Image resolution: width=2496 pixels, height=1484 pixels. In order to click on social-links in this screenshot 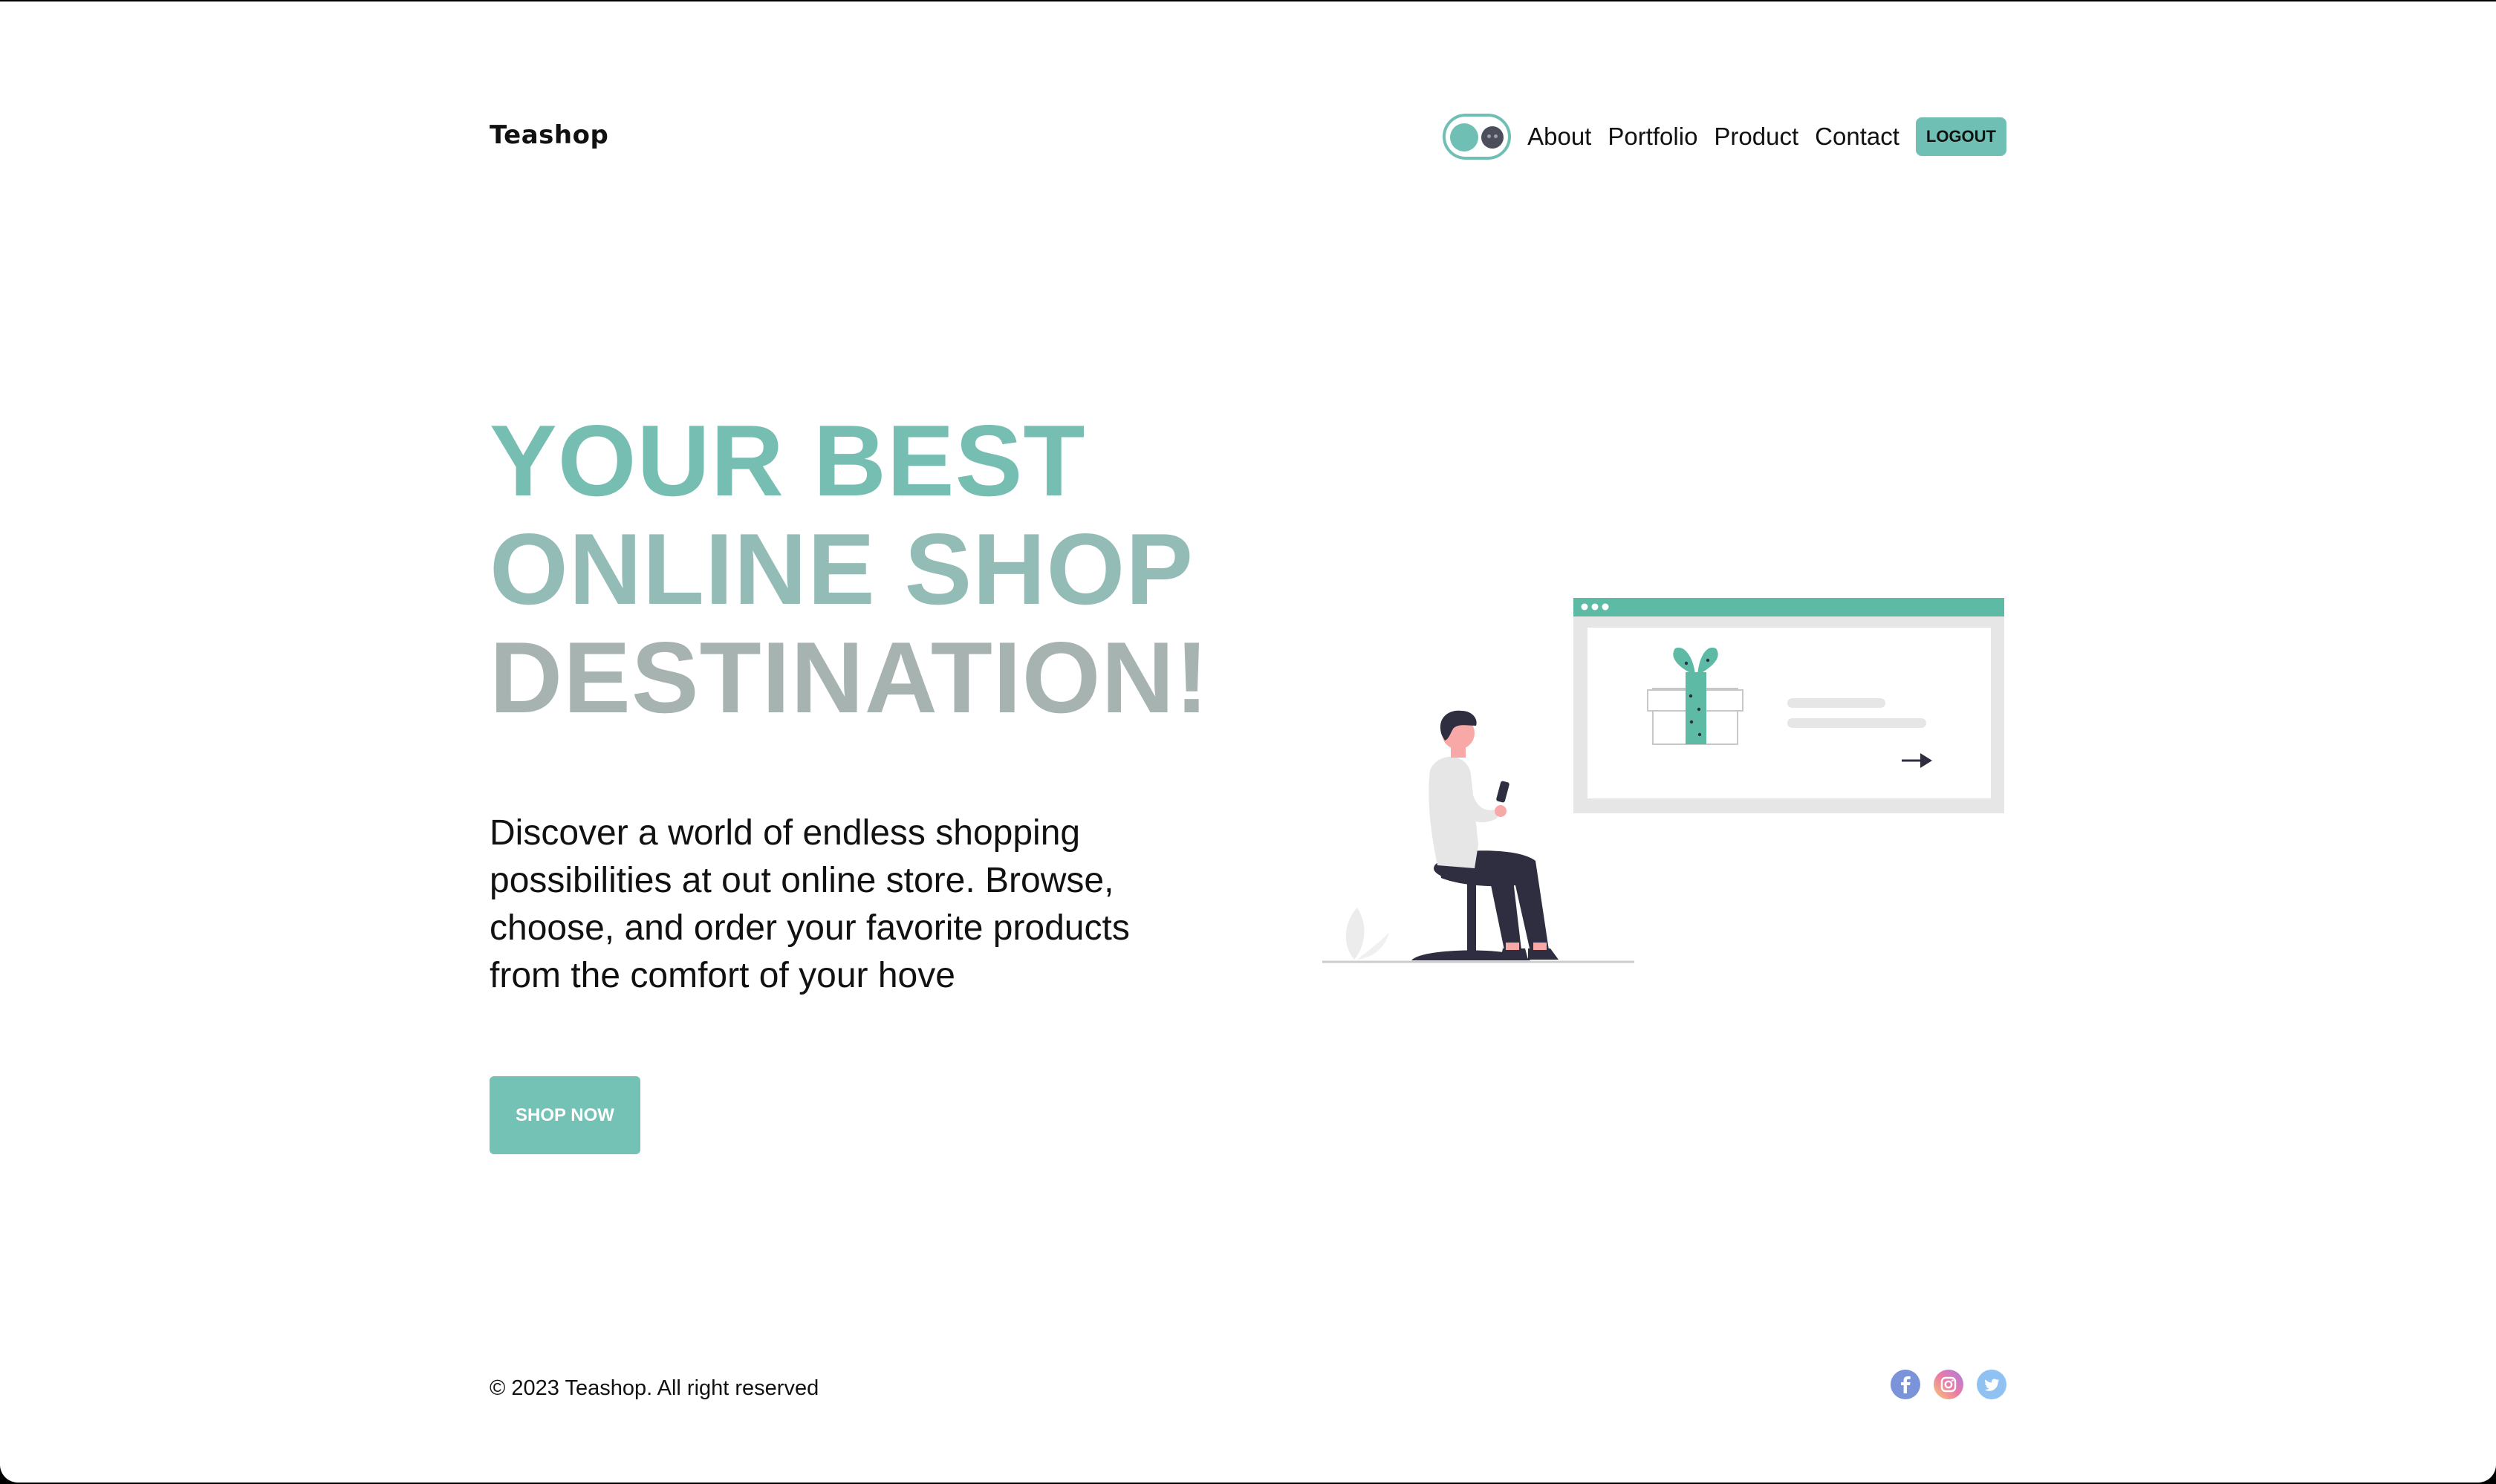, I will do `click(1949, 1385)`.